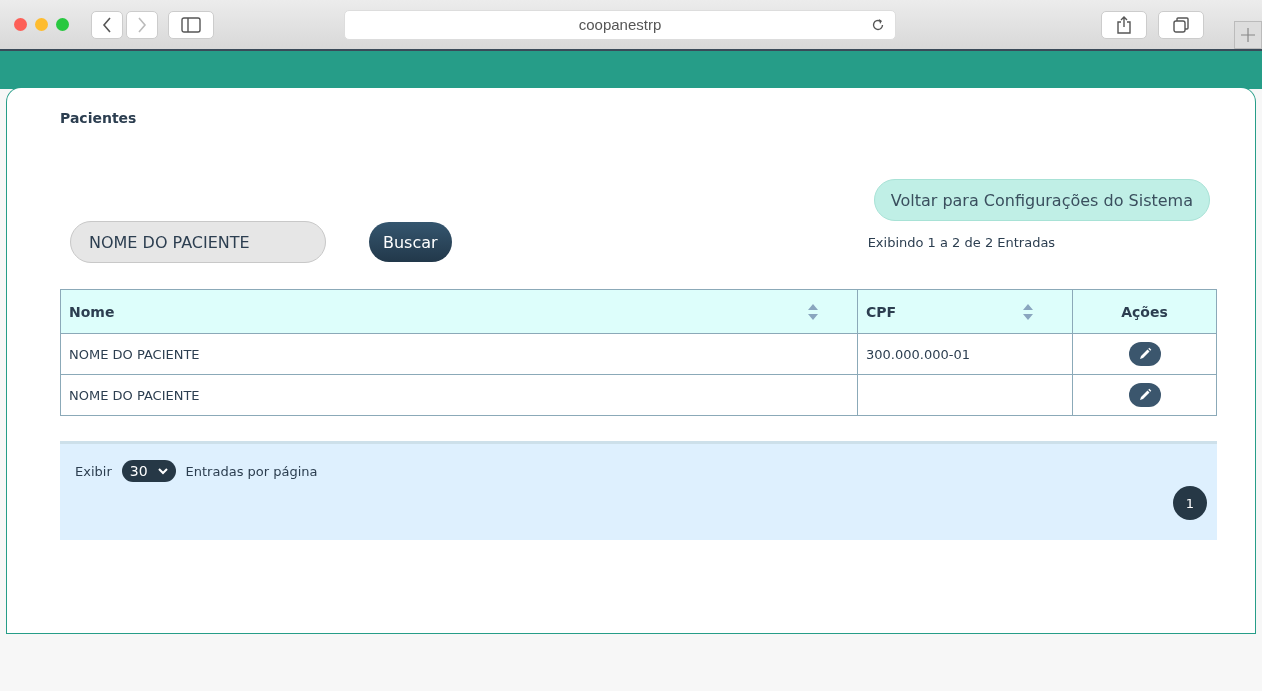  Describe the element at coordinates (1041, 200) in the screenshot. I see `back-to-settings-button: Voltar para Configurações do Sistema` at that location.